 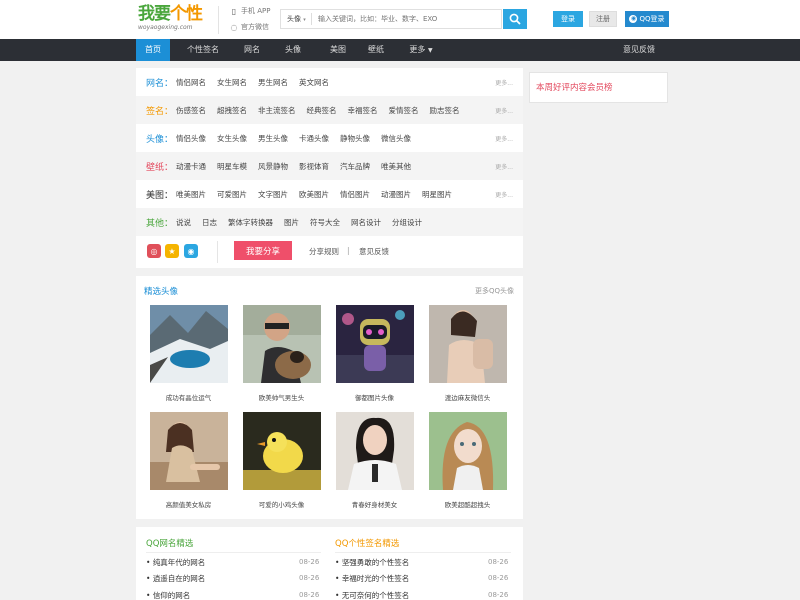 I want to click on qq-login-button: ◉ QQ登录, so click(x=647, y=19).